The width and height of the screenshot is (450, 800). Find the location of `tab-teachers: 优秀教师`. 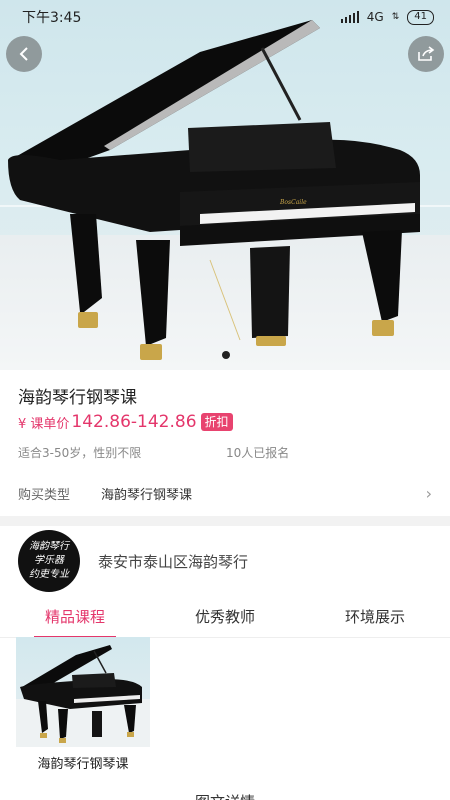

tab-teachers: 优秀教师 is located at coordinates (225, 617).